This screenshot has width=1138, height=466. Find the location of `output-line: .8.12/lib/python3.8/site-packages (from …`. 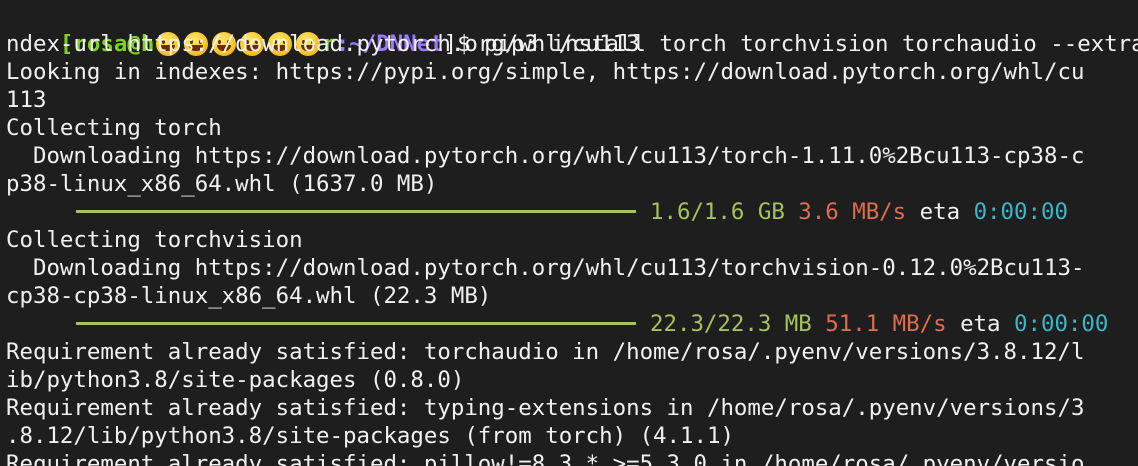

output-line: .8.12/lib/python3.8/site-packages (from … is located at coordinates (370, 436).